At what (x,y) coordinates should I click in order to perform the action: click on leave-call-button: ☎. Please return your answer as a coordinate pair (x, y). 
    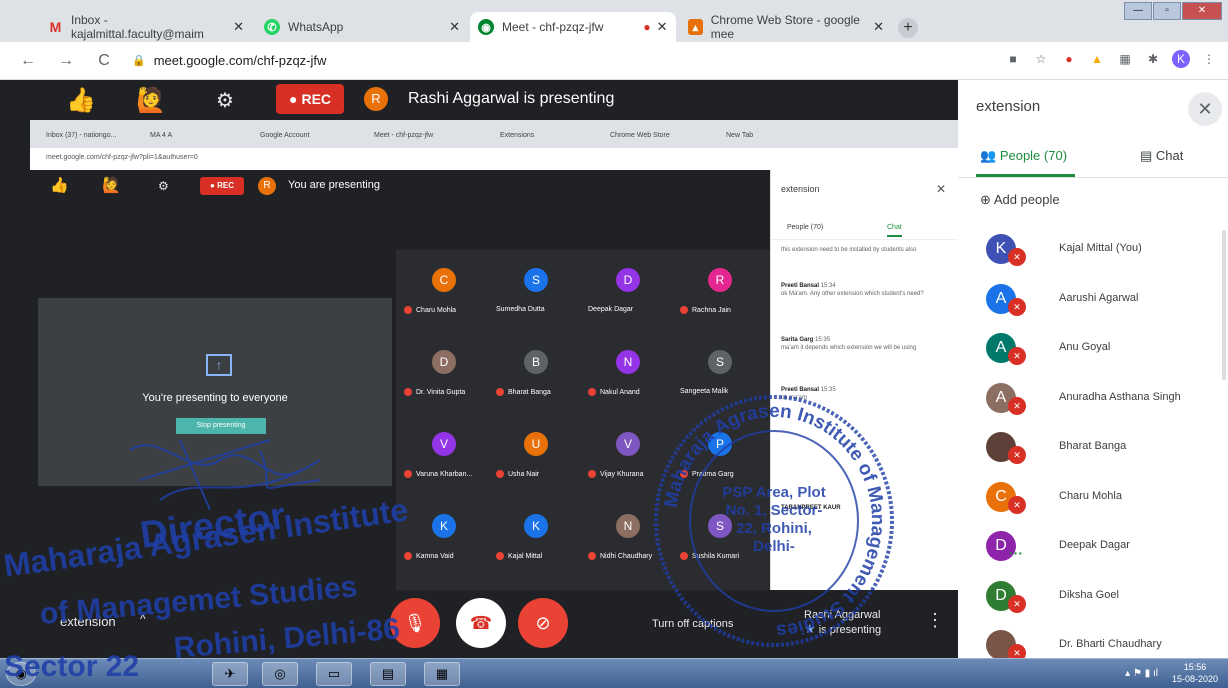
    Looking at the image, I should click on (481, 623).